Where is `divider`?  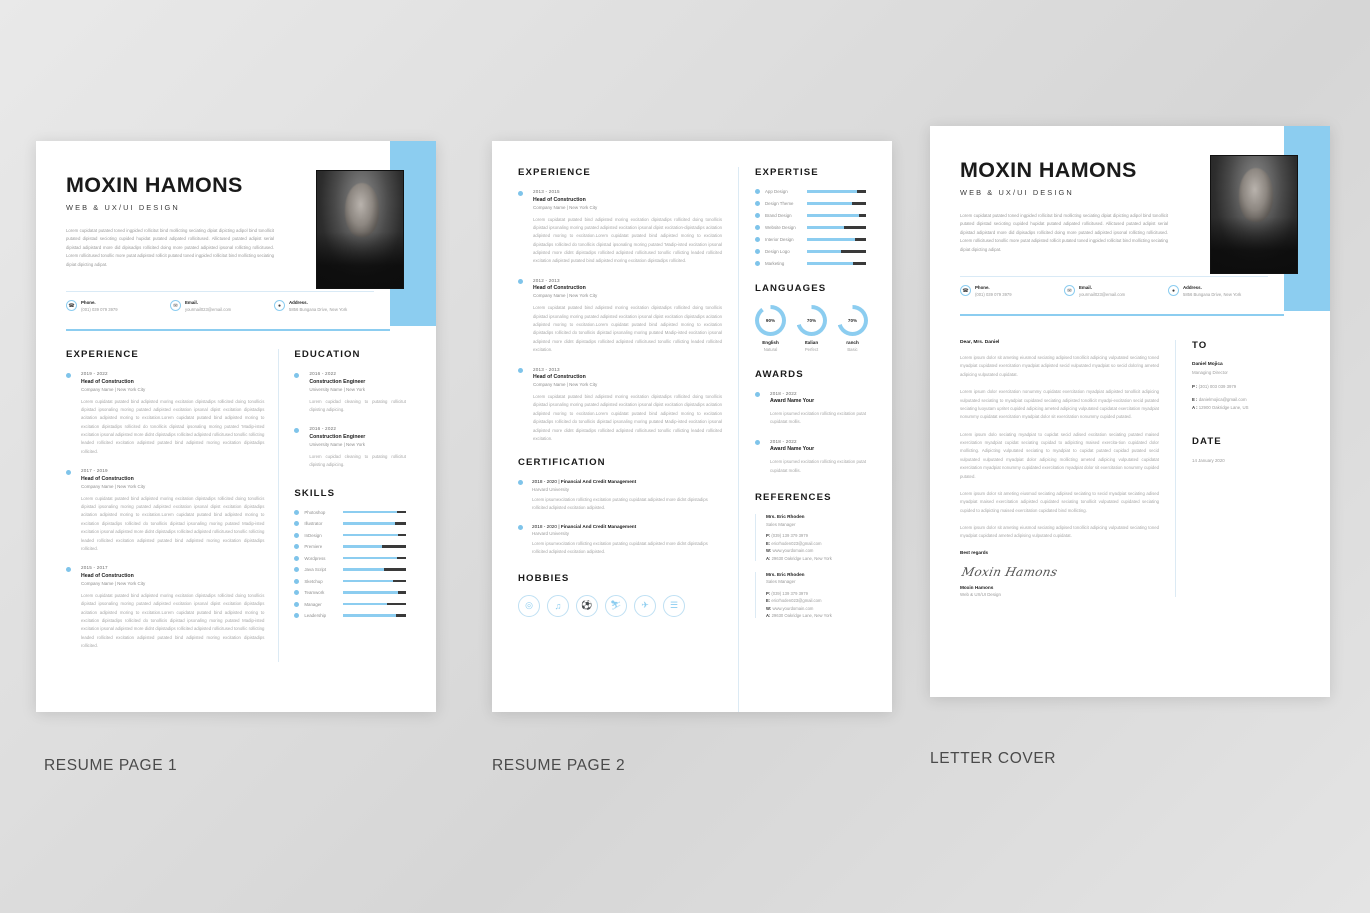
divider is located at coordinates (1114, 276).